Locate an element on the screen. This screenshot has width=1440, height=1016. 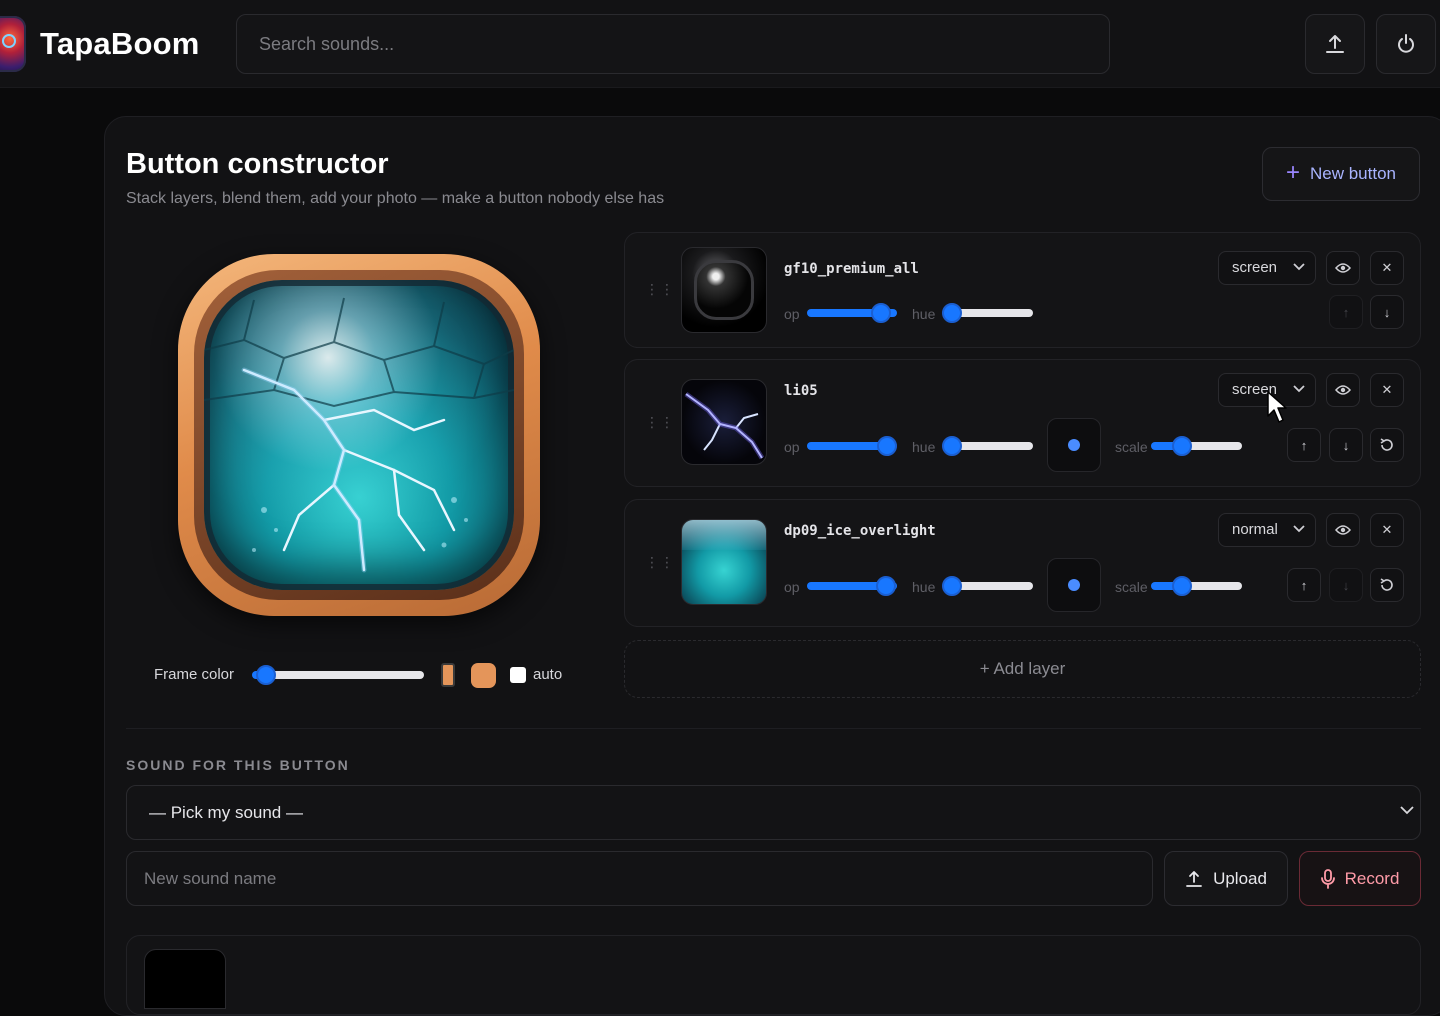
upload-sound-button: Upload is located at coordinates (1226, 878).